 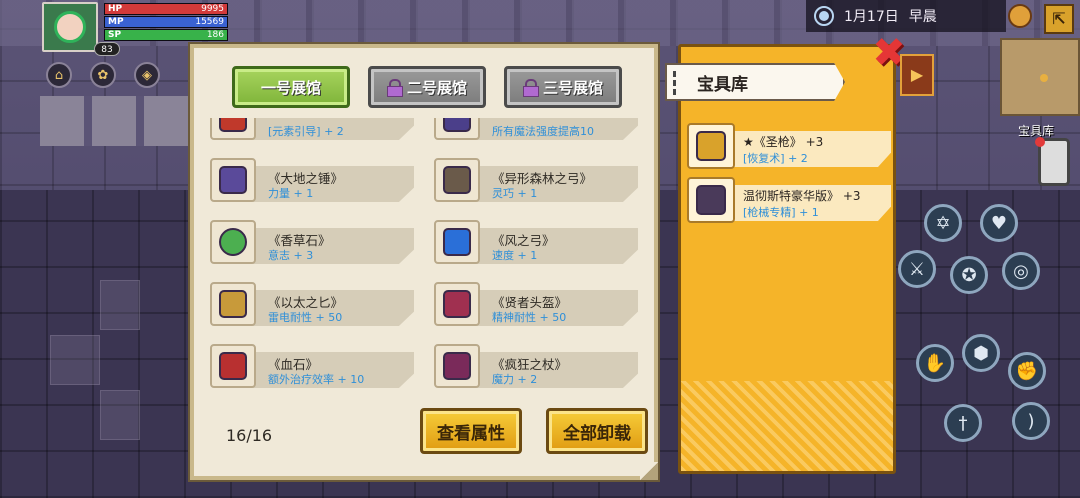 What do you see at coordinates (943, 223) in the screenshot?
I see `hexagram-skill-icon: ✡` at bounding box center [943, 223].